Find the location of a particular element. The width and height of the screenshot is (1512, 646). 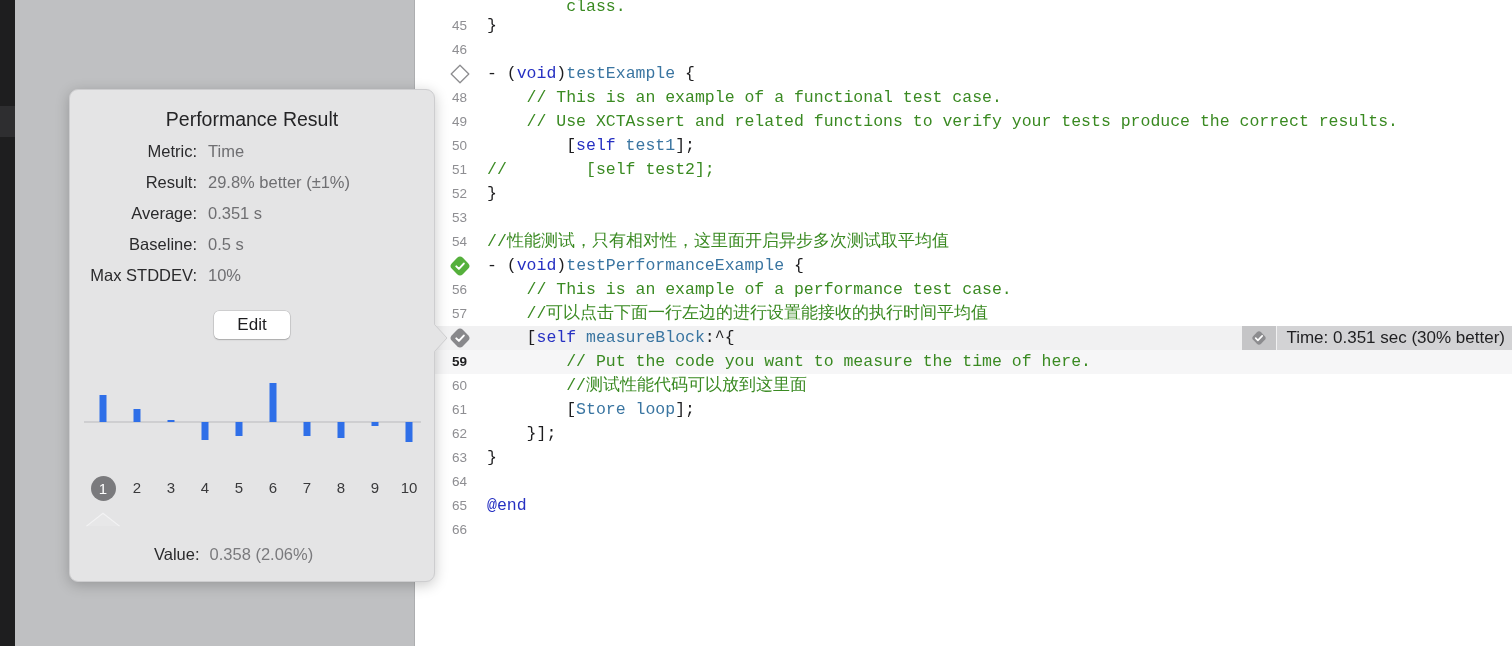

line-number: 57 is located at coordinates (459, 314).